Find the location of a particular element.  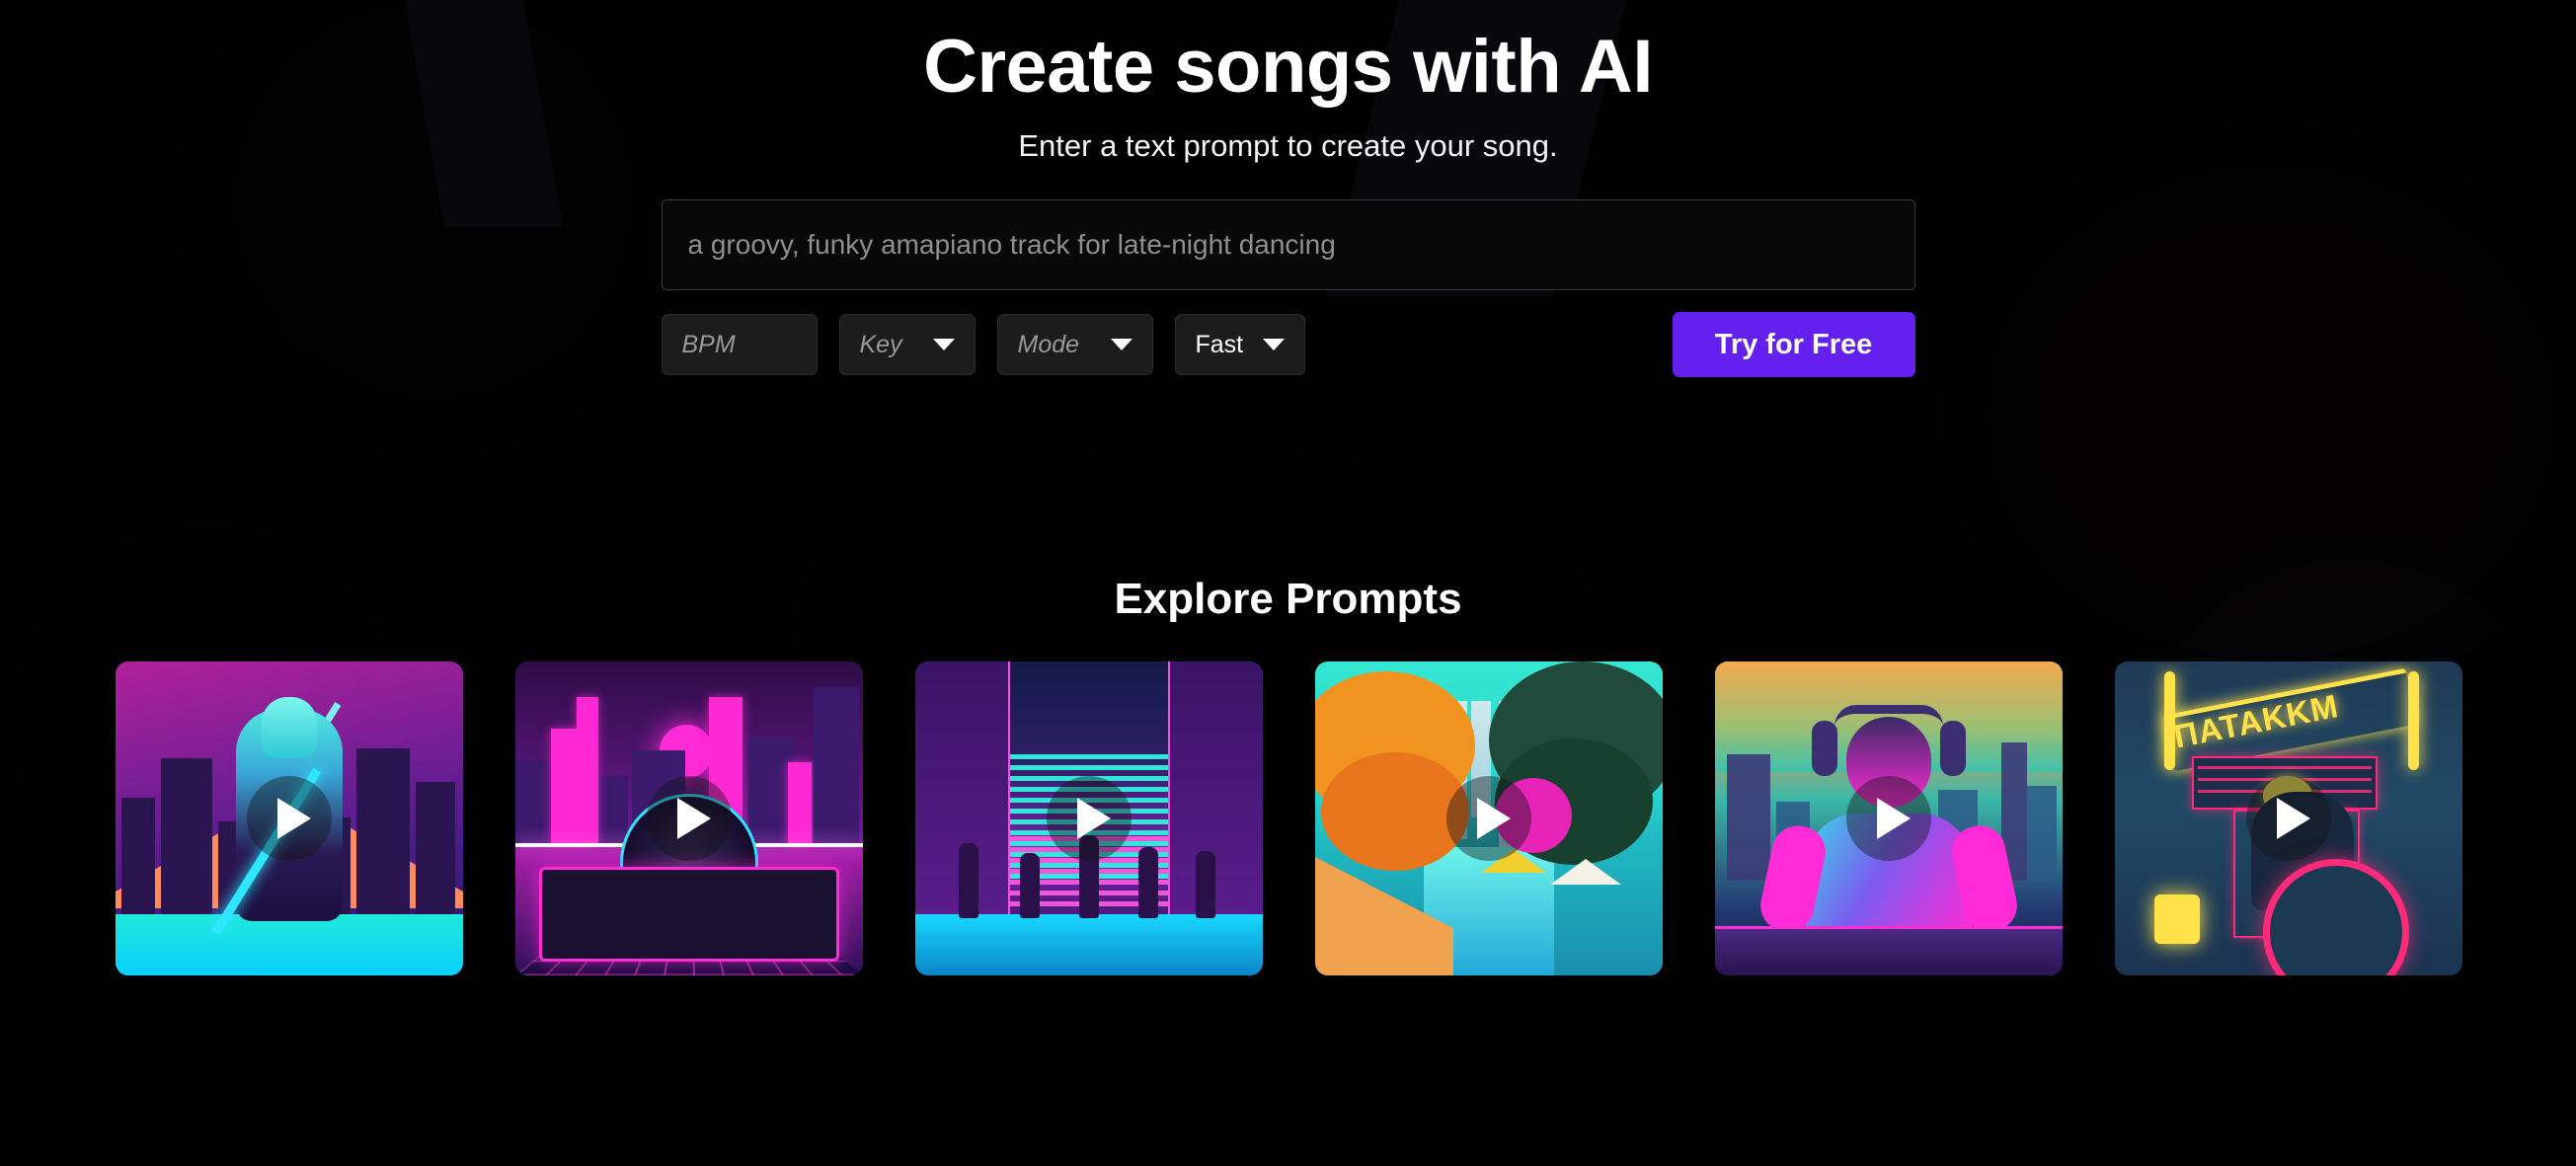

explore-prompts-heading: Explore Prompts is located at coordinates (1288, 599).